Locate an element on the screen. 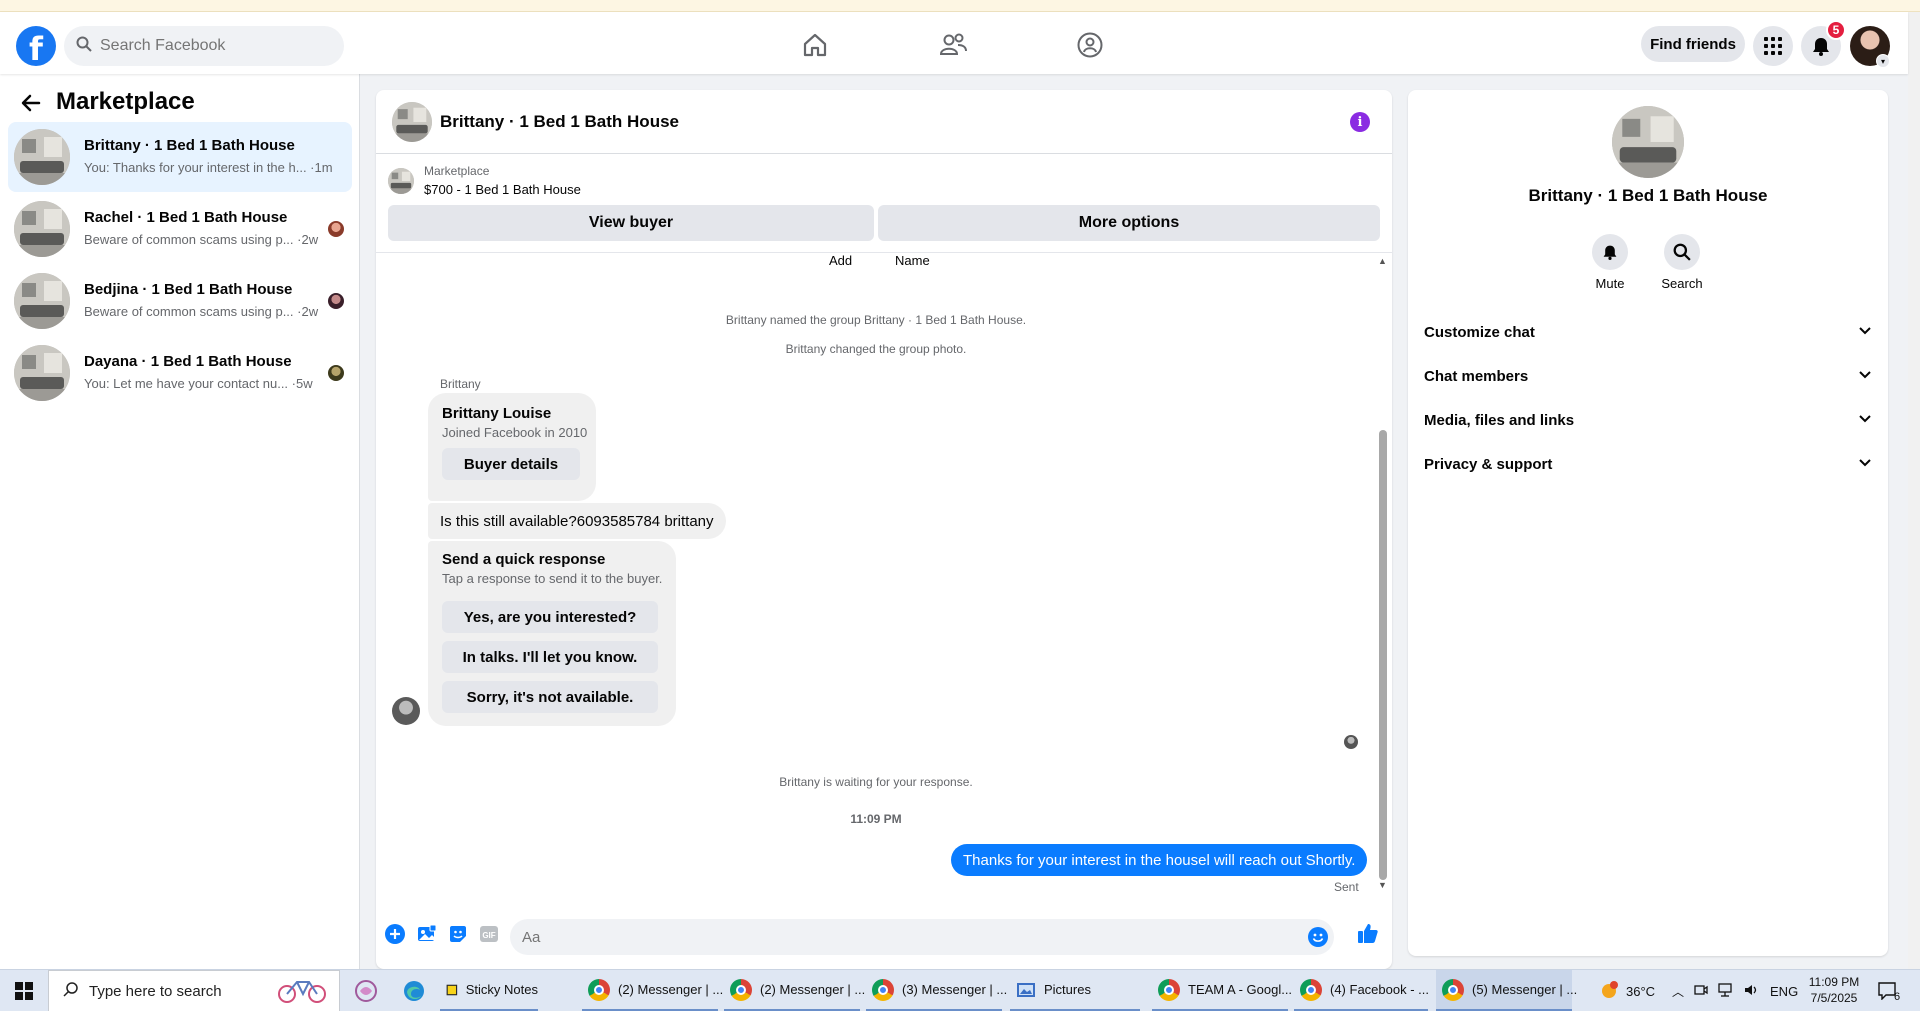 This screenshot has width=1920, height=1011. chat-thumbnail is located at coordinates (412, 122).